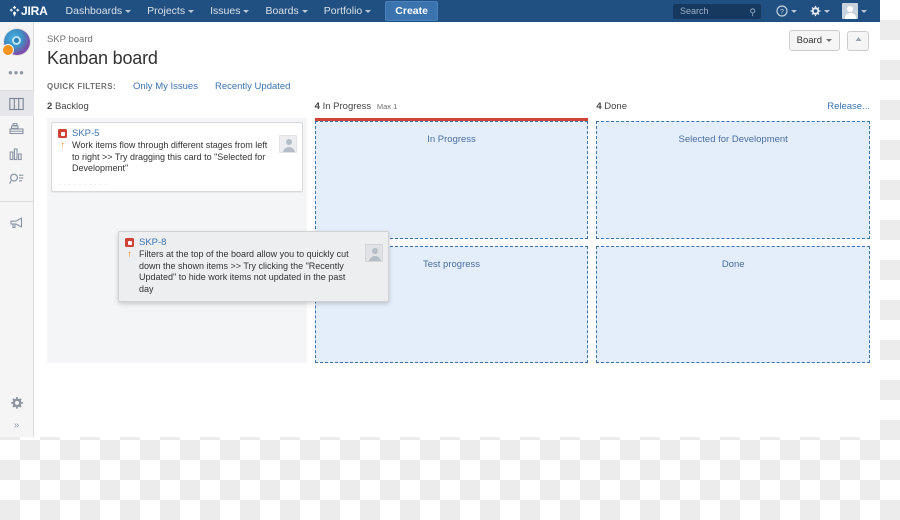 The width and height of the screenshot is (900, 520). Describe the element at coordinates (82, 86) in the screenshot. I see `quick-filters-label: QUICK FILTERS:` at that location.